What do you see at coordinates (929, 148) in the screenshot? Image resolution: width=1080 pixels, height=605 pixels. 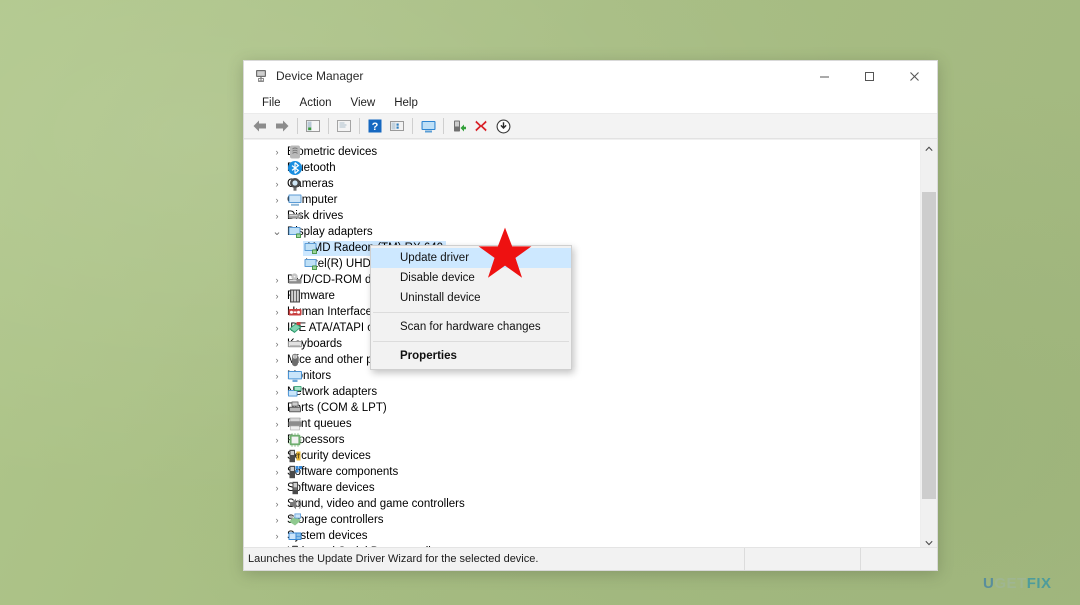 I see `scroll-up-button` at bounding box center [929, 148].